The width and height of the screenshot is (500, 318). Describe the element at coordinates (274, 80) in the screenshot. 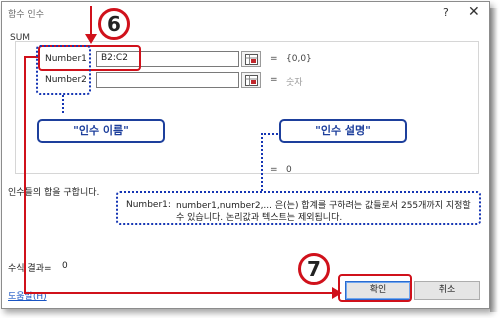

I see `arg-eq-number2: =` at that location.